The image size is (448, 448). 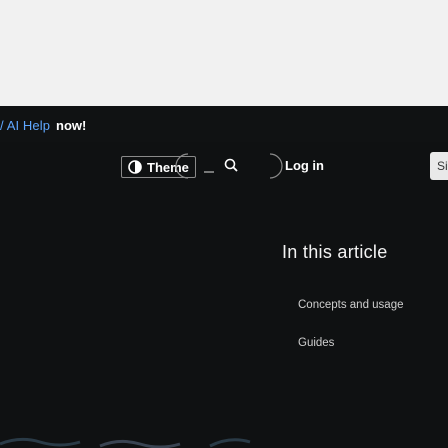 What do you see at coordinates (224, 124) in the screenshot?
I see `ai-help-banner: / AI Help now!` at bounding box center [224, 124].